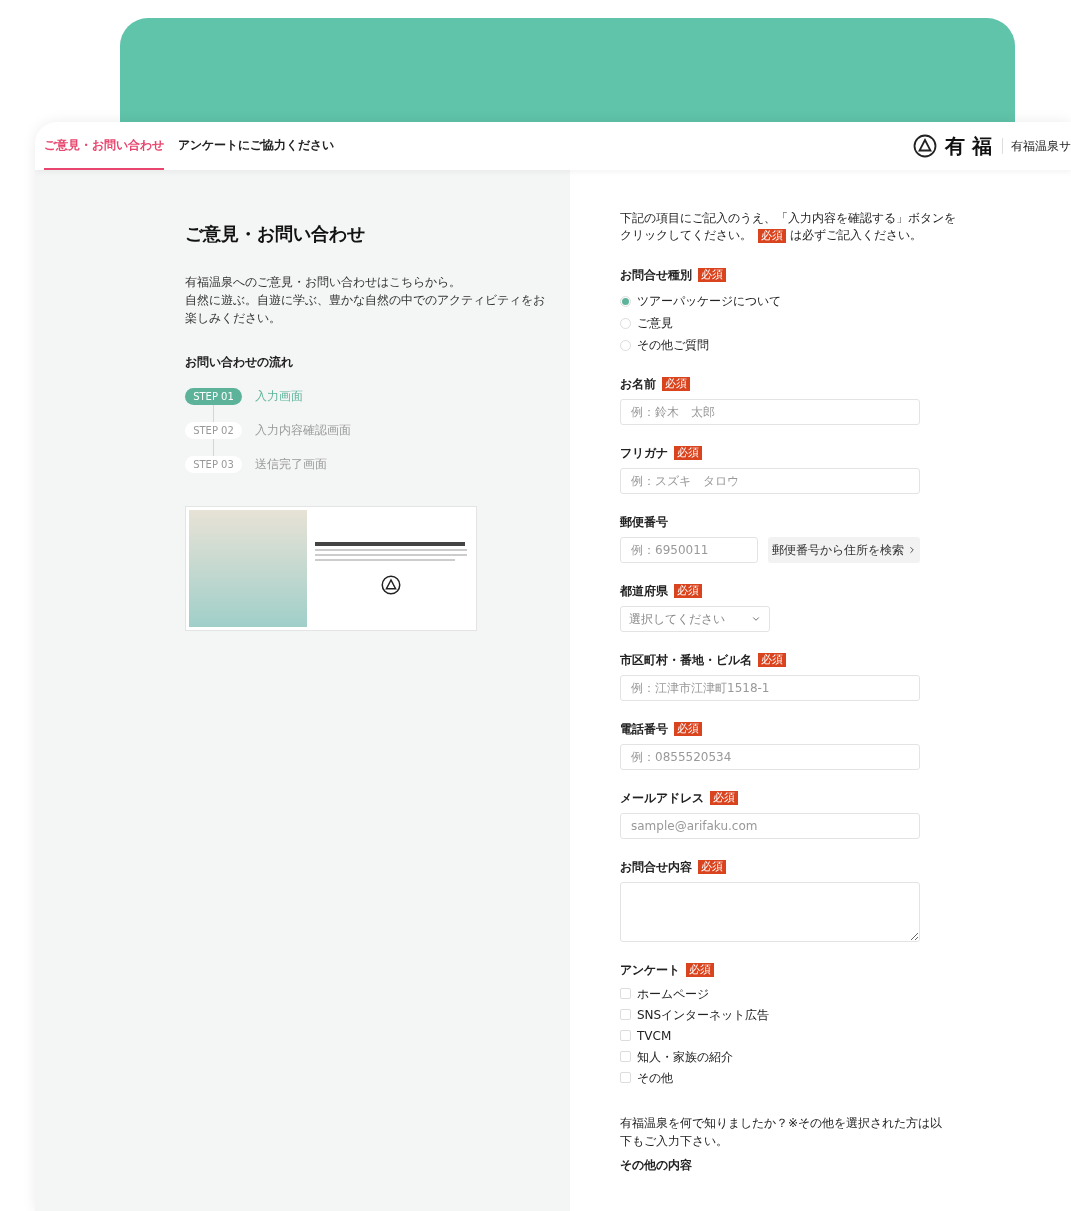  What do you see at coordinates (644, 453) in the screenshot?
I see `field-label: フリガナ` at bounding box center [644, 453].